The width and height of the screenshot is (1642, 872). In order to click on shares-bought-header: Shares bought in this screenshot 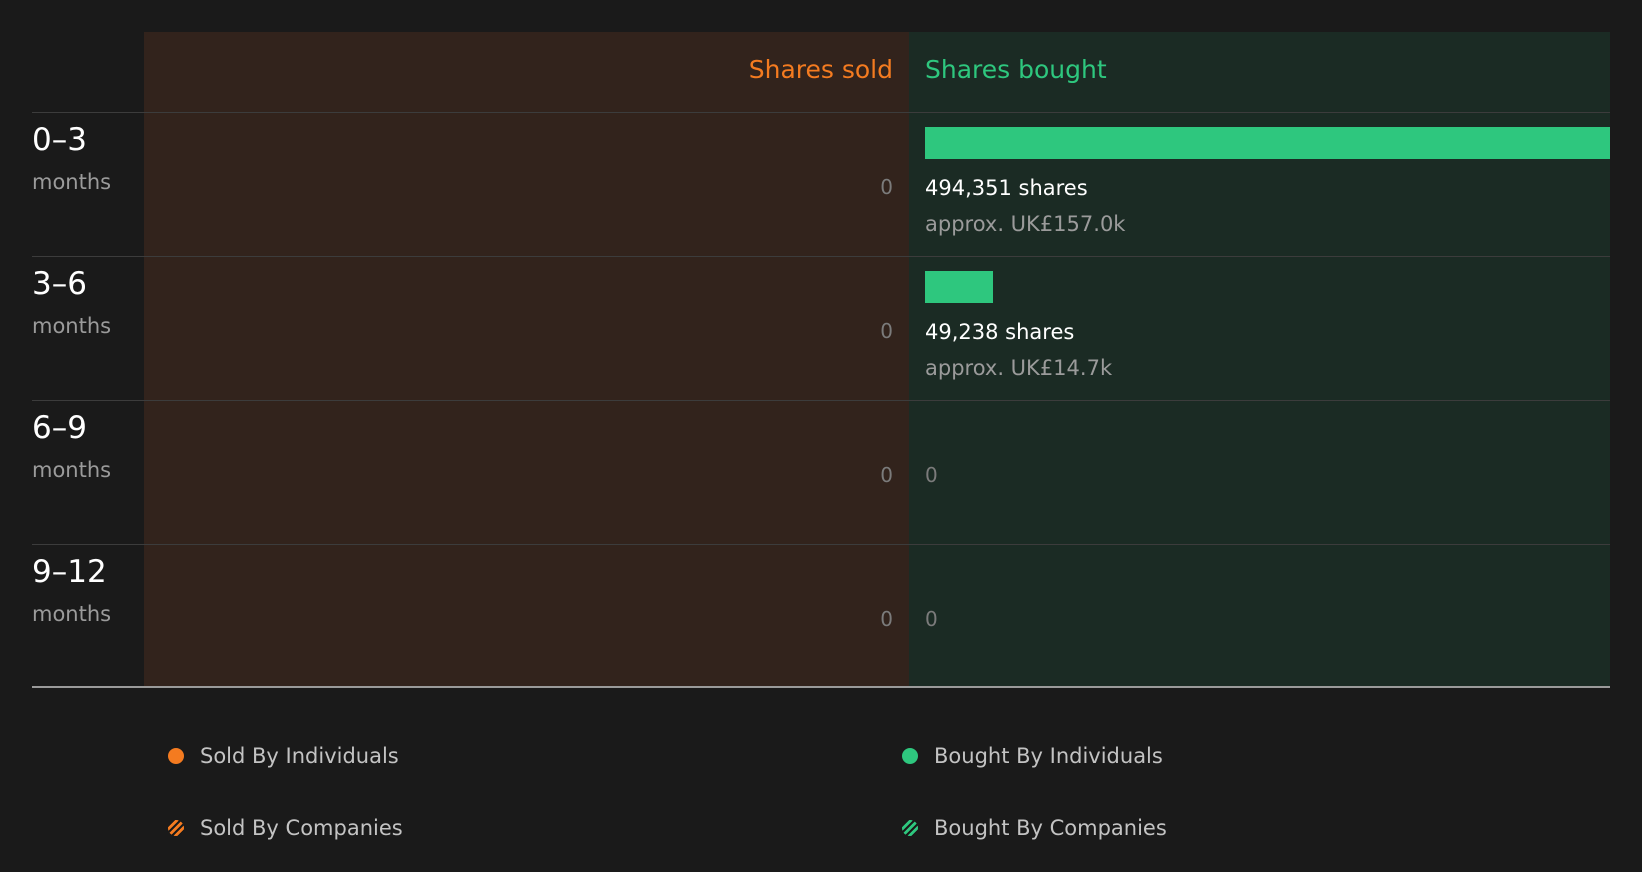, I will do `click(1016, 69)`.